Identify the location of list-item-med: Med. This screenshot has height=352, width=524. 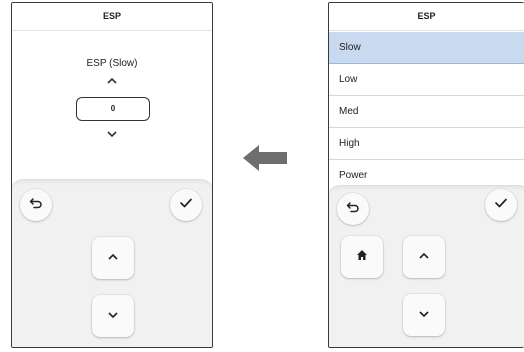
(426, 112).